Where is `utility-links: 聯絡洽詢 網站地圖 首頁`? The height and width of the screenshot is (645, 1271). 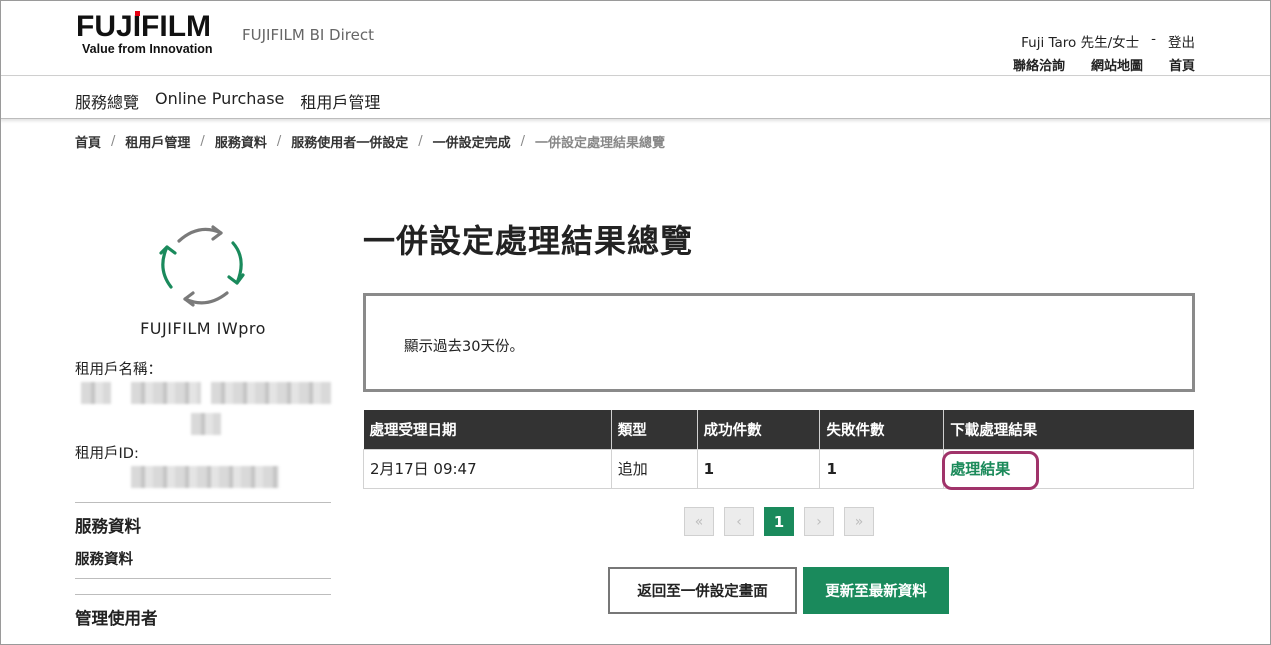 utility-links: 聯絡洽詢 網站地圖 首頁 is located at coordinates (1104, 64).